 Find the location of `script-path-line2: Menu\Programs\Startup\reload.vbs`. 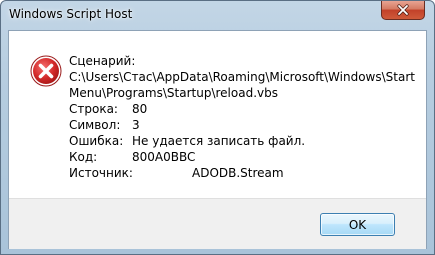

script-path-line2: Menu\Programs\Startup\reload.vbs is located at coordinates (173, 93).